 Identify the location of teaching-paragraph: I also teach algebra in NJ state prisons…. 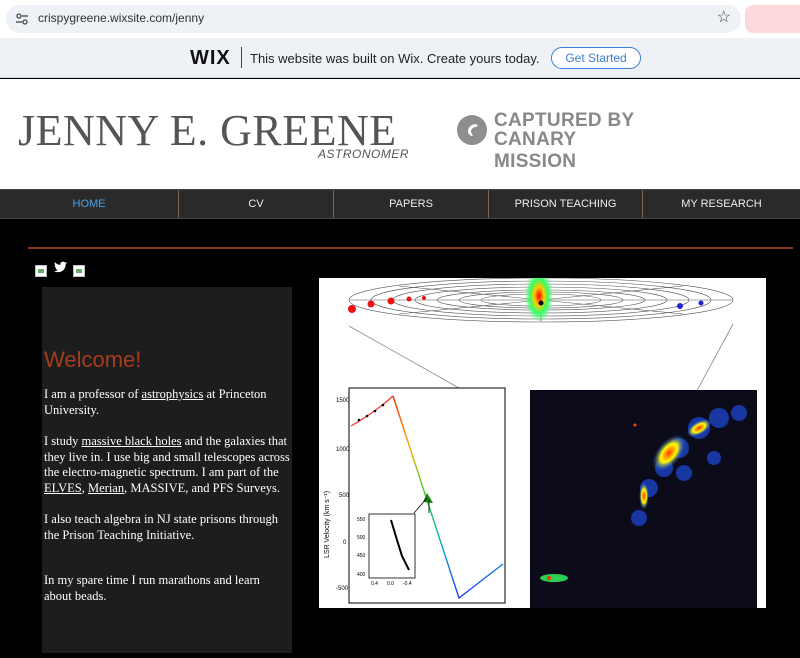
(161, 527).